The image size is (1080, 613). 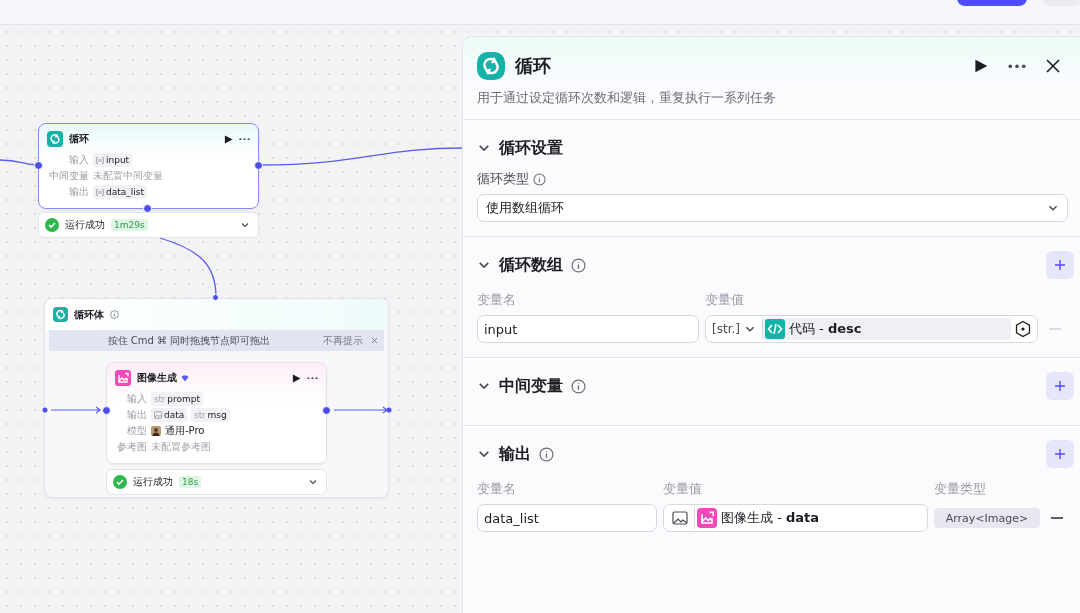 I want to click on variable-name-field: data_list, so click(x=567, y=518).